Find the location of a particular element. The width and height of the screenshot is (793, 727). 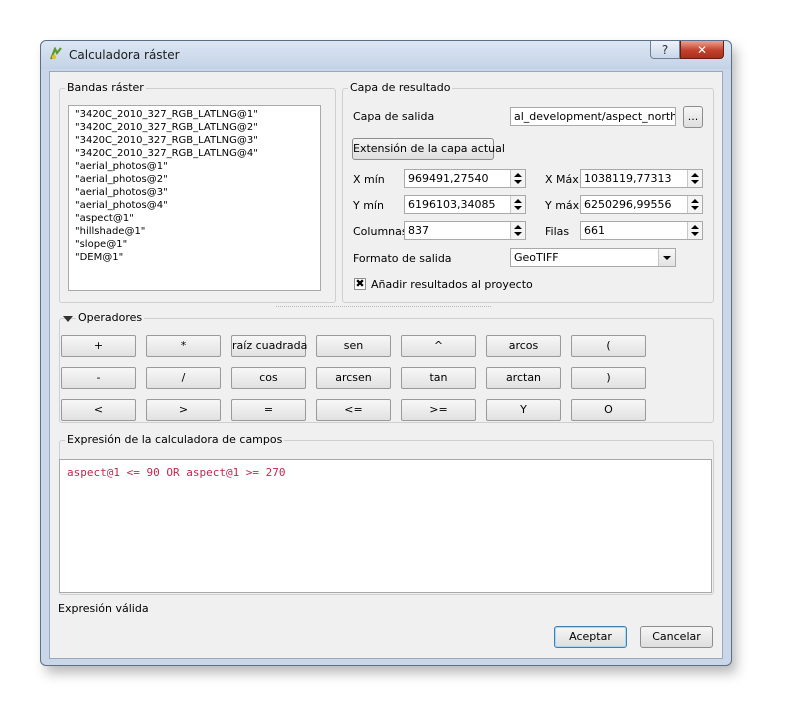

band-list-item: "aerial_photos@3" is located at coordinates (197, 192).